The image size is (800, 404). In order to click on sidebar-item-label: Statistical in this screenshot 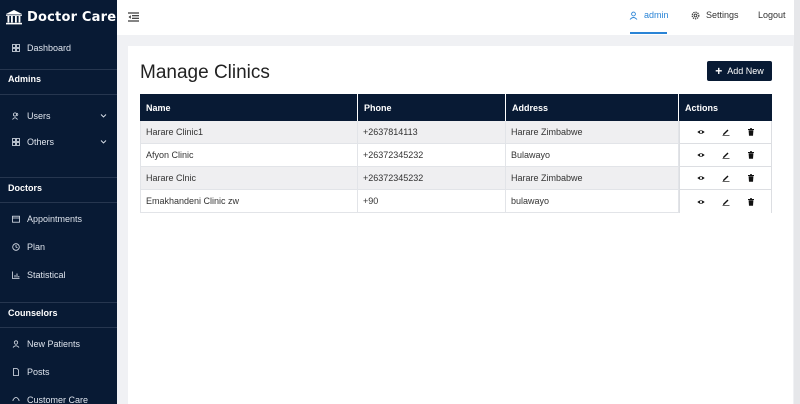, I will do `click(46, 275)`.